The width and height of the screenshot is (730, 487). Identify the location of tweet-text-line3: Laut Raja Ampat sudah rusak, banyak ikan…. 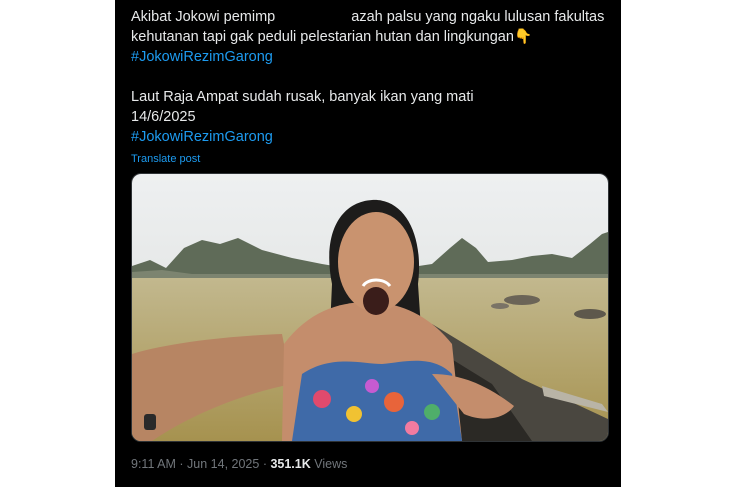
(302, 97).